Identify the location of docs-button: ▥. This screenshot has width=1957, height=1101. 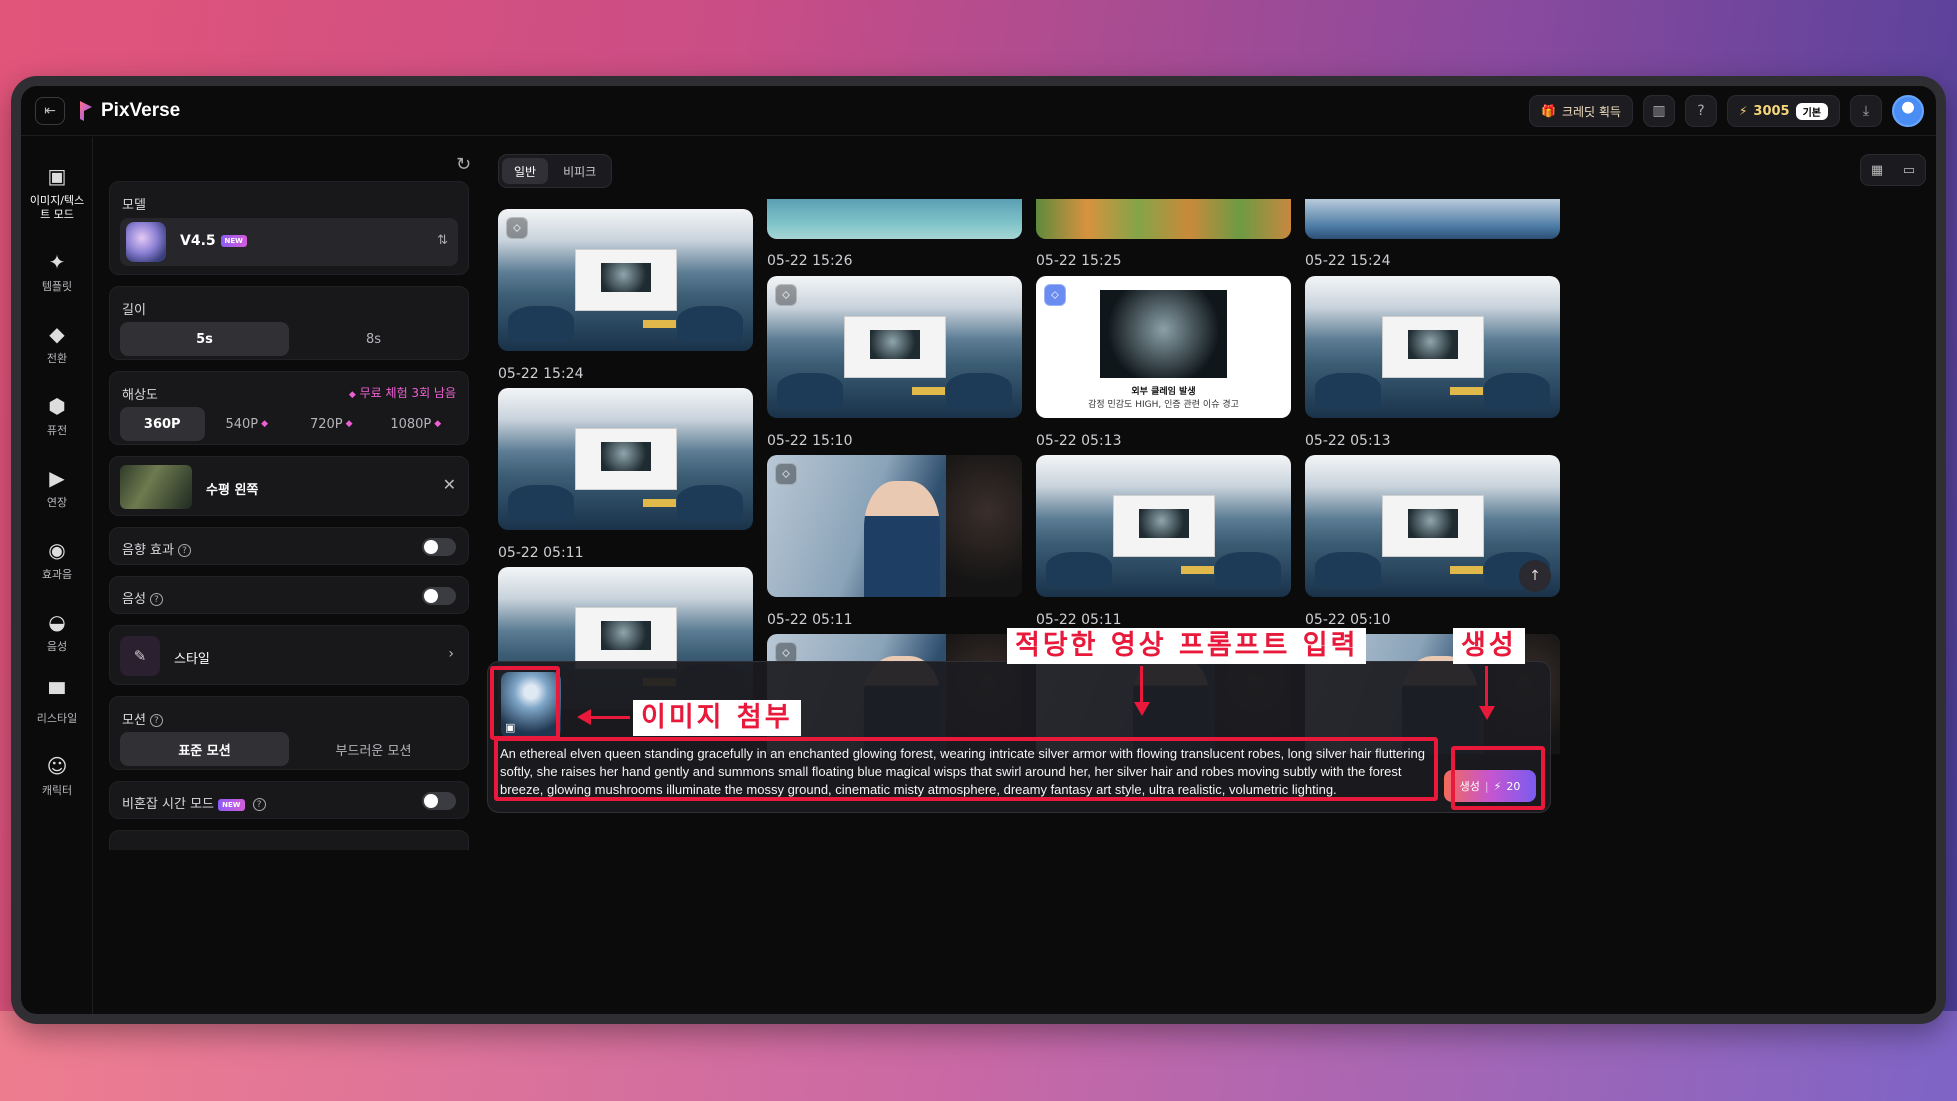
(1658, 111).